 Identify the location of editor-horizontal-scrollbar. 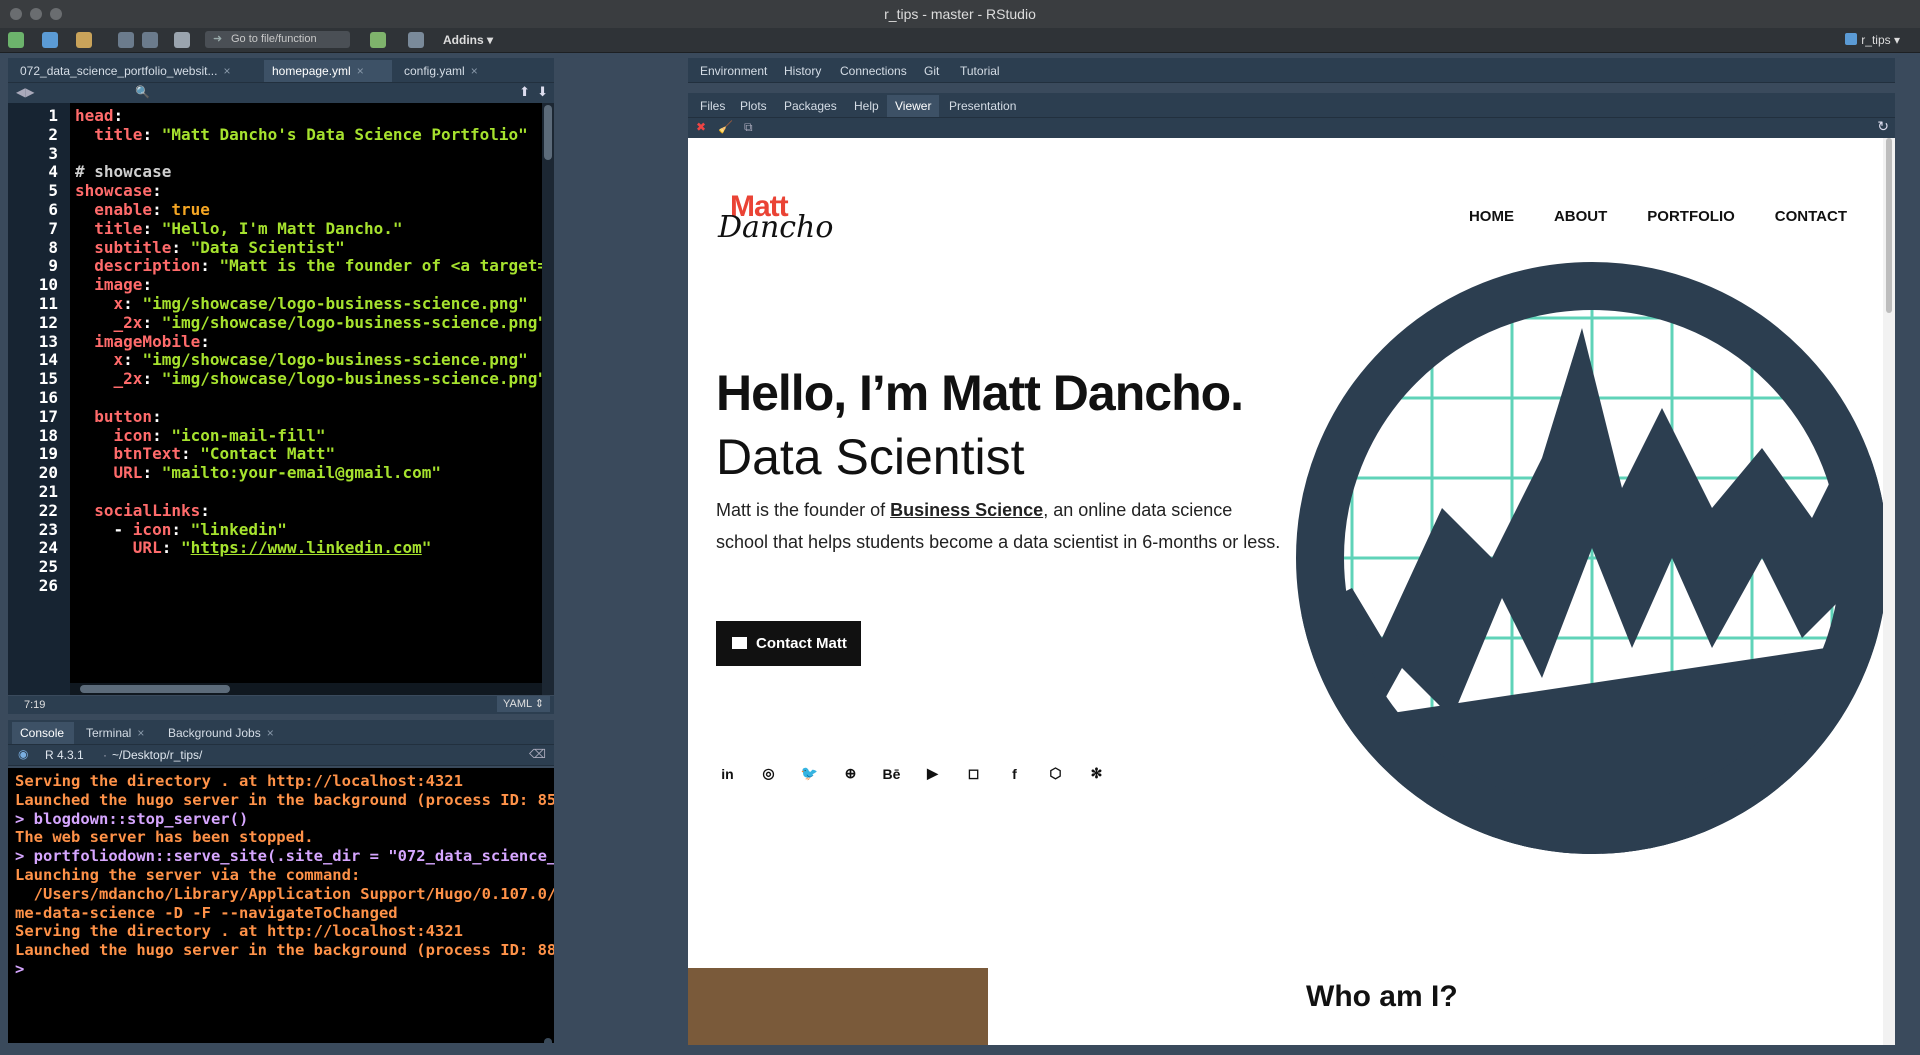
(306, 689).